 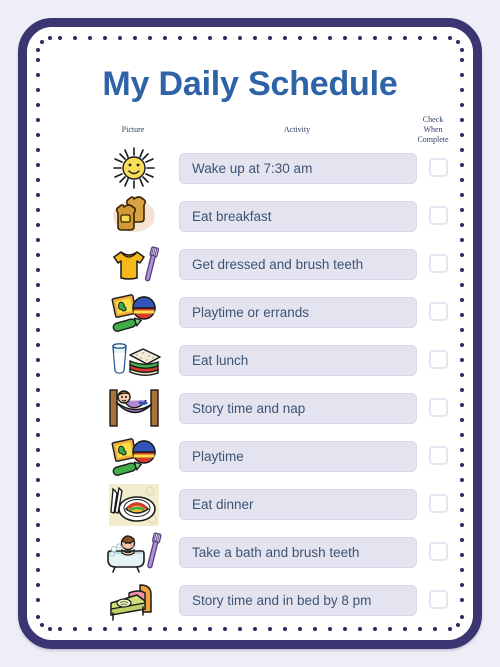 What do you see at coordinates (134, 505) in the screenshot?
I see `dinner-plate-icon` at bounding box center [134, 505].